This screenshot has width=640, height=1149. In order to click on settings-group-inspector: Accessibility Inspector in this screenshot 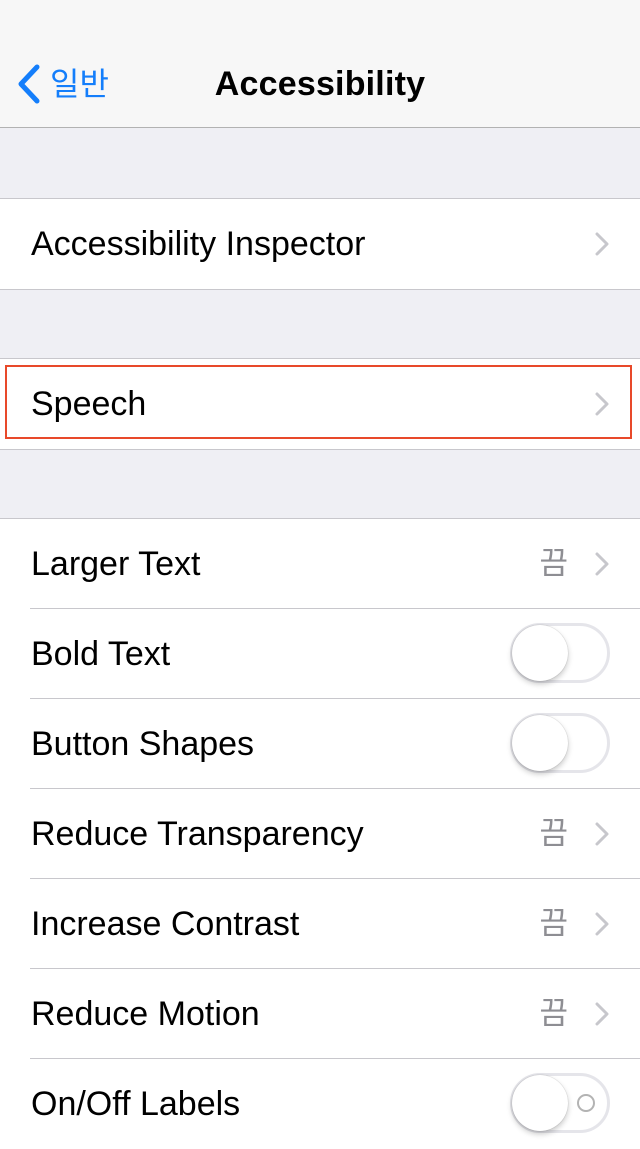, I will do `click(320, 244)`.